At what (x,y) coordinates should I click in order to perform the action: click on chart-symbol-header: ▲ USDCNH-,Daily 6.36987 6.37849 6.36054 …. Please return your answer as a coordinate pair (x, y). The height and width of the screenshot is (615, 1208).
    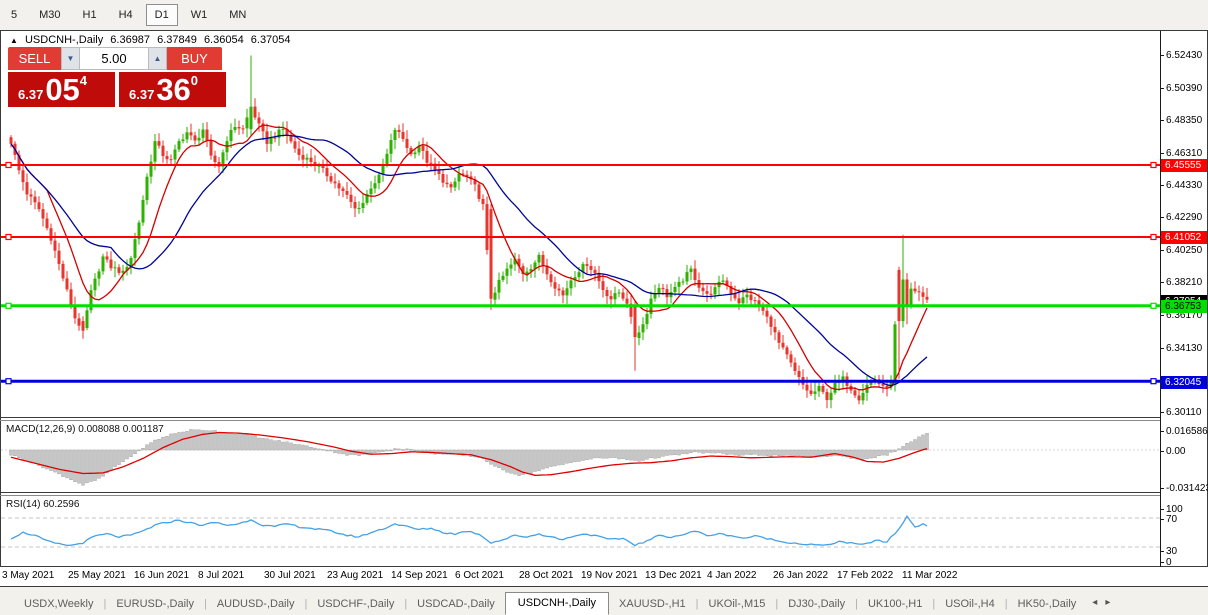
    Looking at the image, I should click on (152, 40).